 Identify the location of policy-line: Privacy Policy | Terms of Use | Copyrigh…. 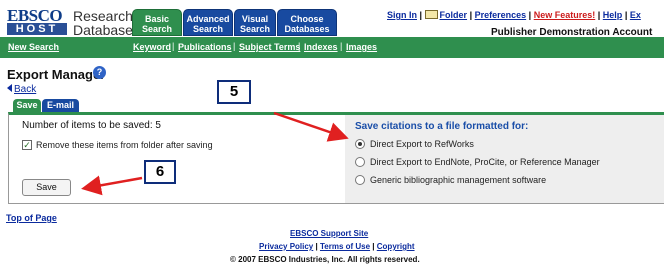
(337, 246).